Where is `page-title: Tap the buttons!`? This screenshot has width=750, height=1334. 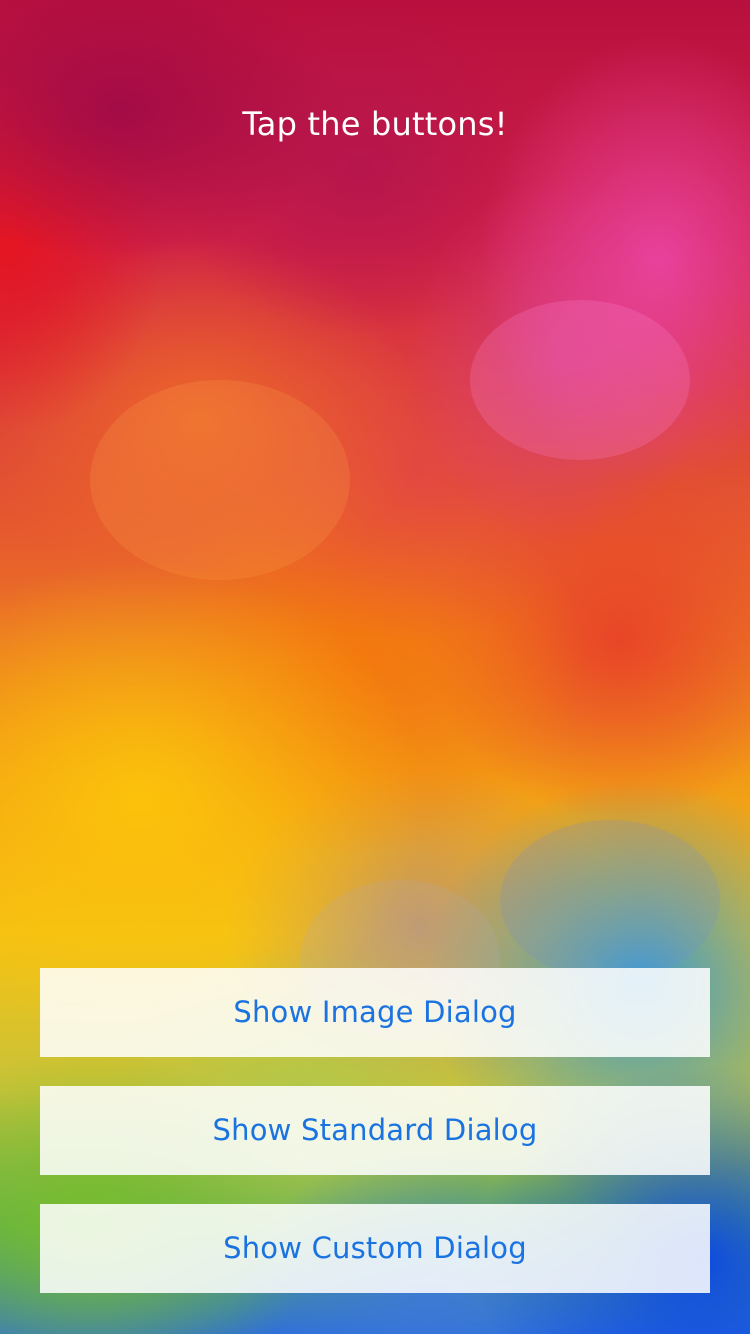
page-title: Tap the buttons! is located at coordinates (375, 124).